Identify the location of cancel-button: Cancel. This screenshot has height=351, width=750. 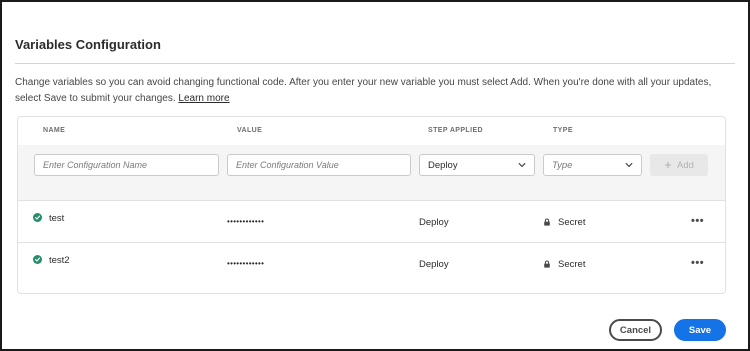
(635, 330).